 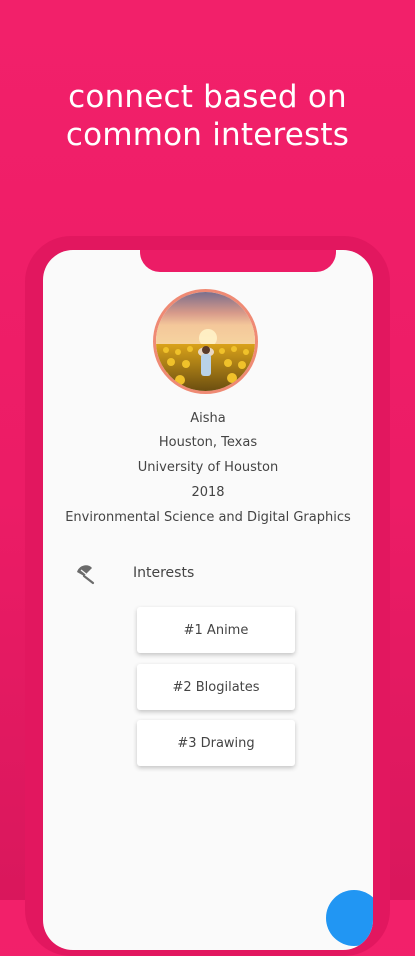 I want to click on headline-line-2: common interests, so click(x=207, y=135).